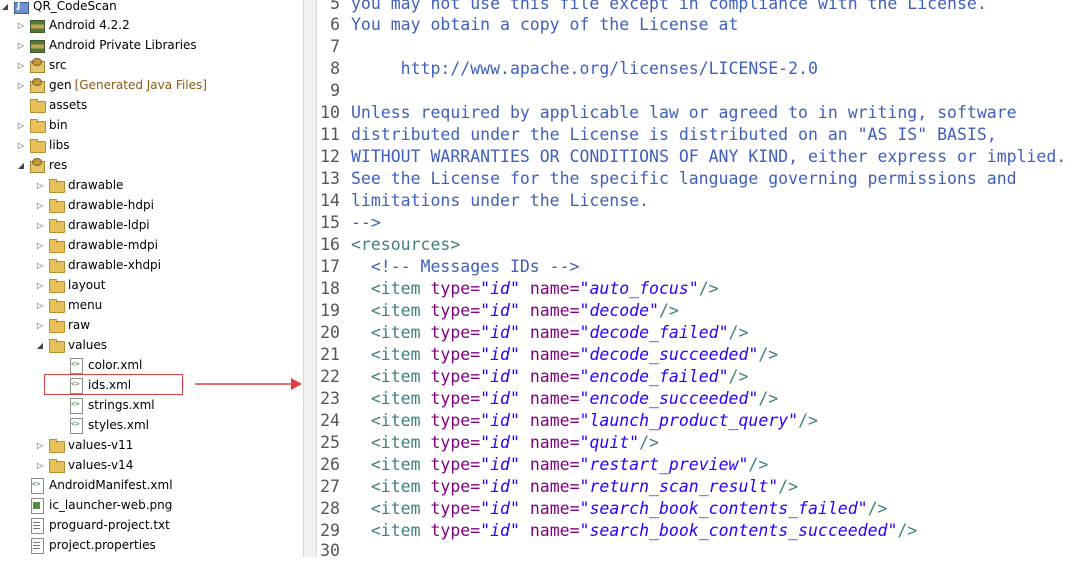 The width and height of the screenshot is (1084, 562). What do you see at coordinates (639, 288) in the screenshot?
I see `code-token: "auto_focus"` at bounding box center [639, 288].